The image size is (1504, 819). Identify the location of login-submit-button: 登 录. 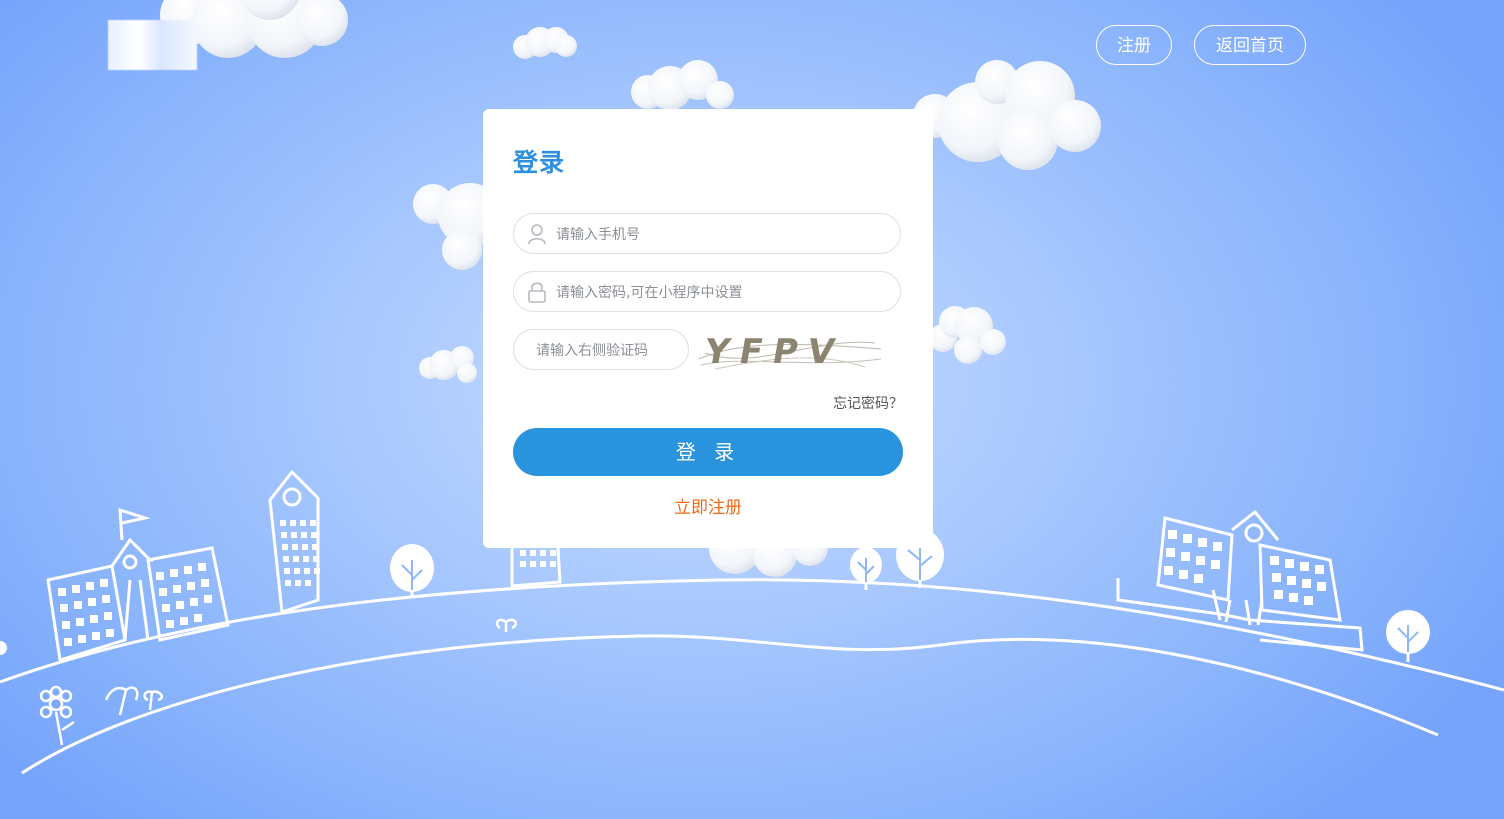
(708, 452).